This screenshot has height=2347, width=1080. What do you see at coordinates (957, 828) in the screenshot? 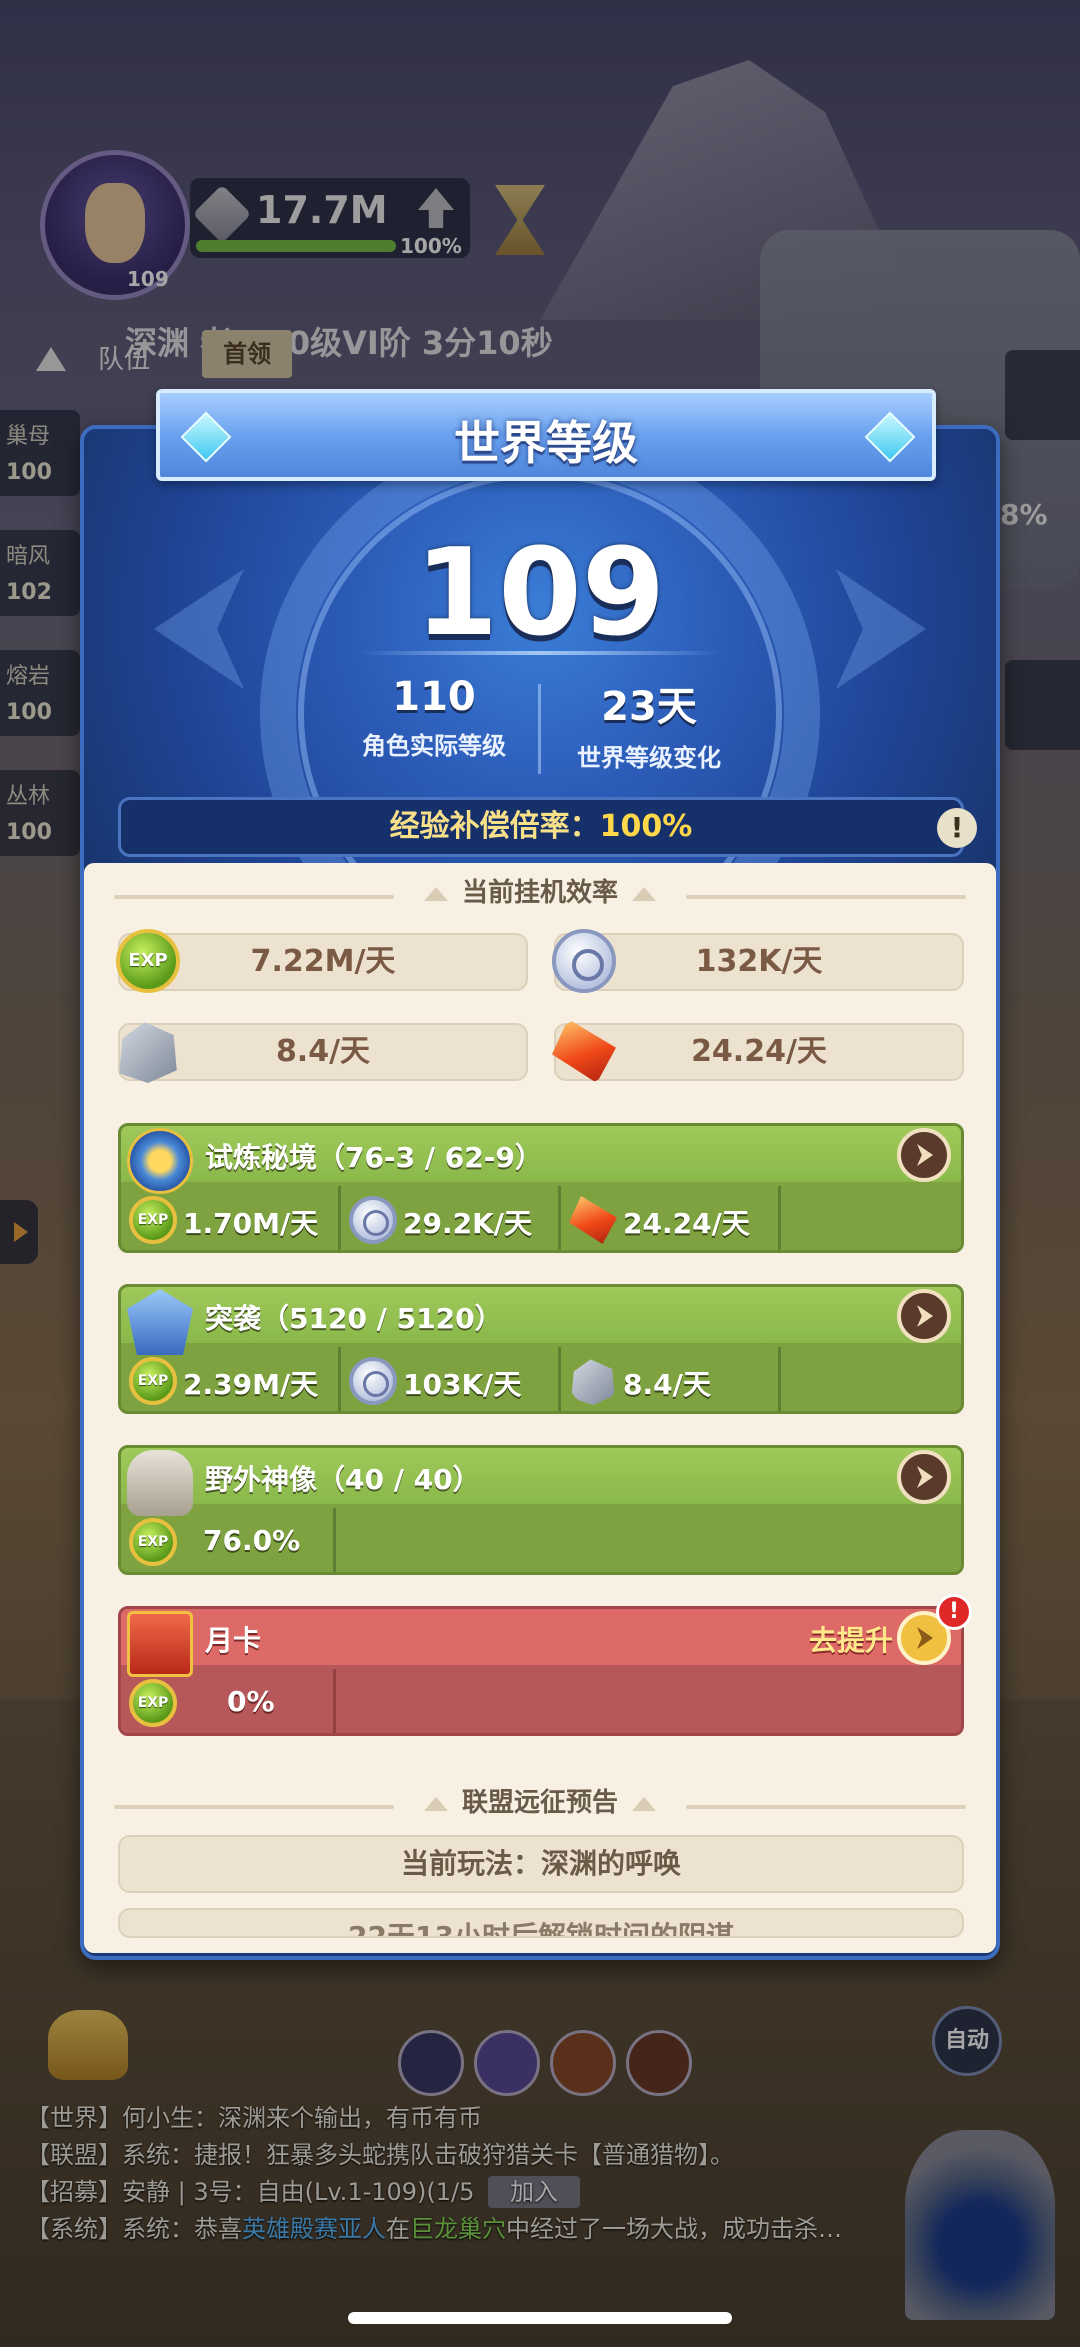
I see `info-icon: !` at bounding box center [957, 828].